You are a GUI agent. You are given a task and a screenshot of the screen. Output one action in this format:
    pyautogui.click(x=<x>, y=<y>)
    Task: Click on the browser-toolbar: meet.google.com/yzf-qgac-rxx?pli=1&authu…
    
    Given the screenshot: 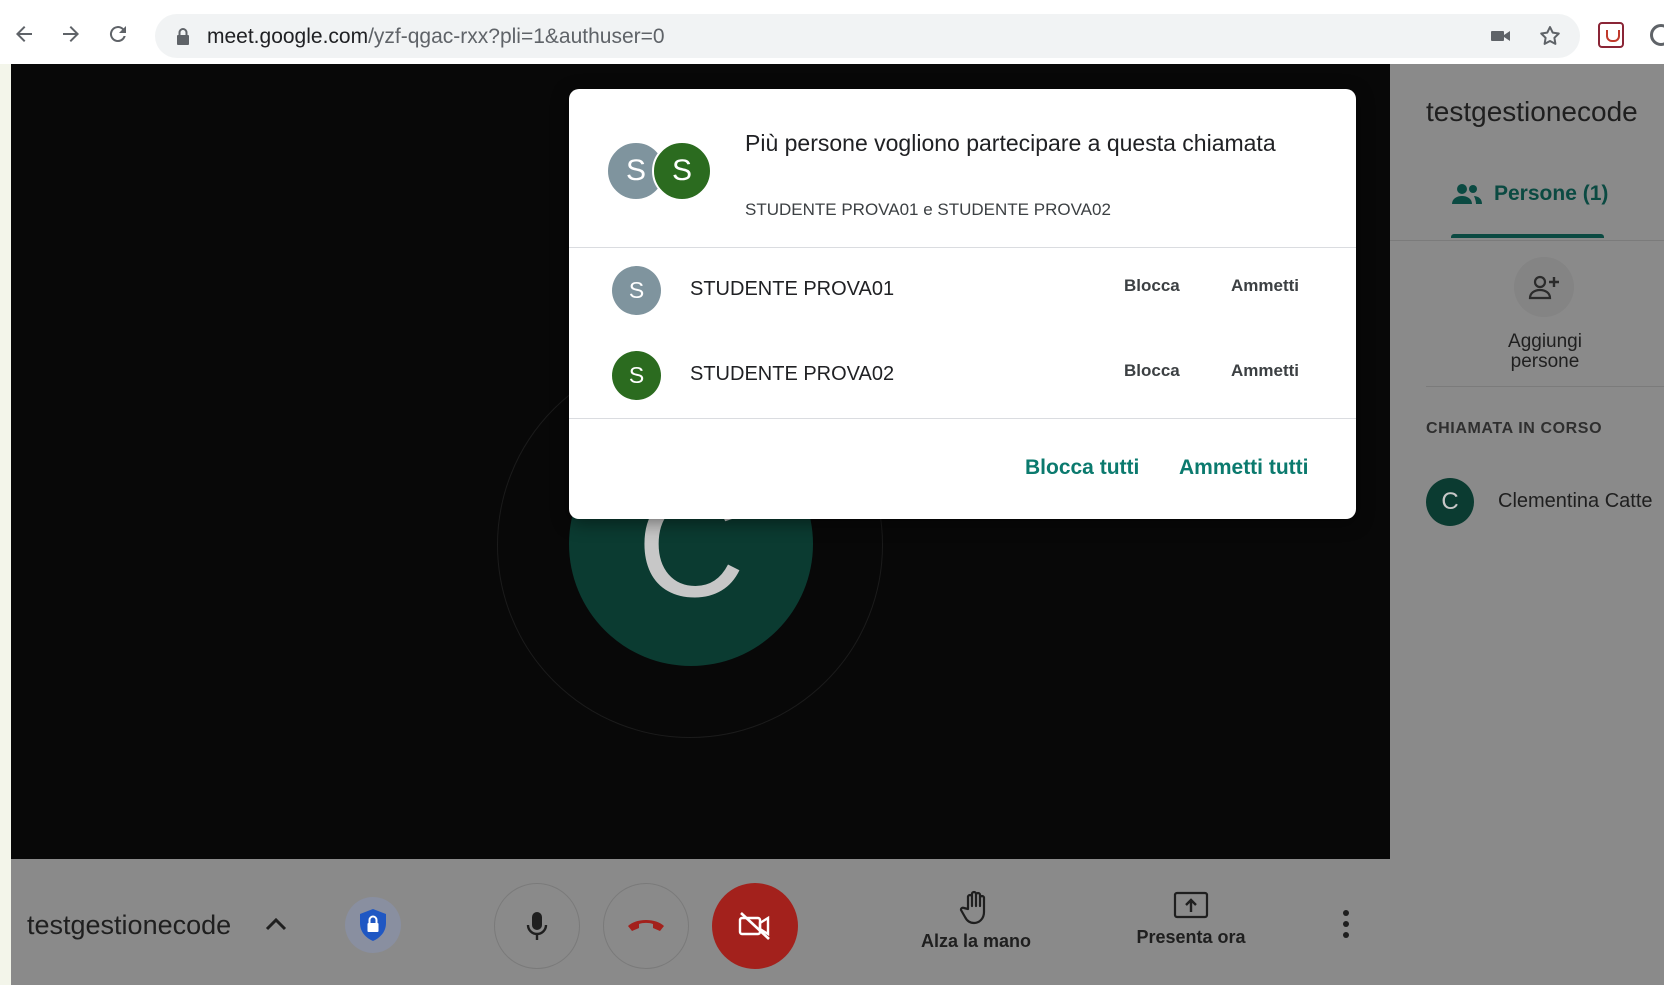 What is the action you would take?
    pyautogui.click(x=832, y=32)
    